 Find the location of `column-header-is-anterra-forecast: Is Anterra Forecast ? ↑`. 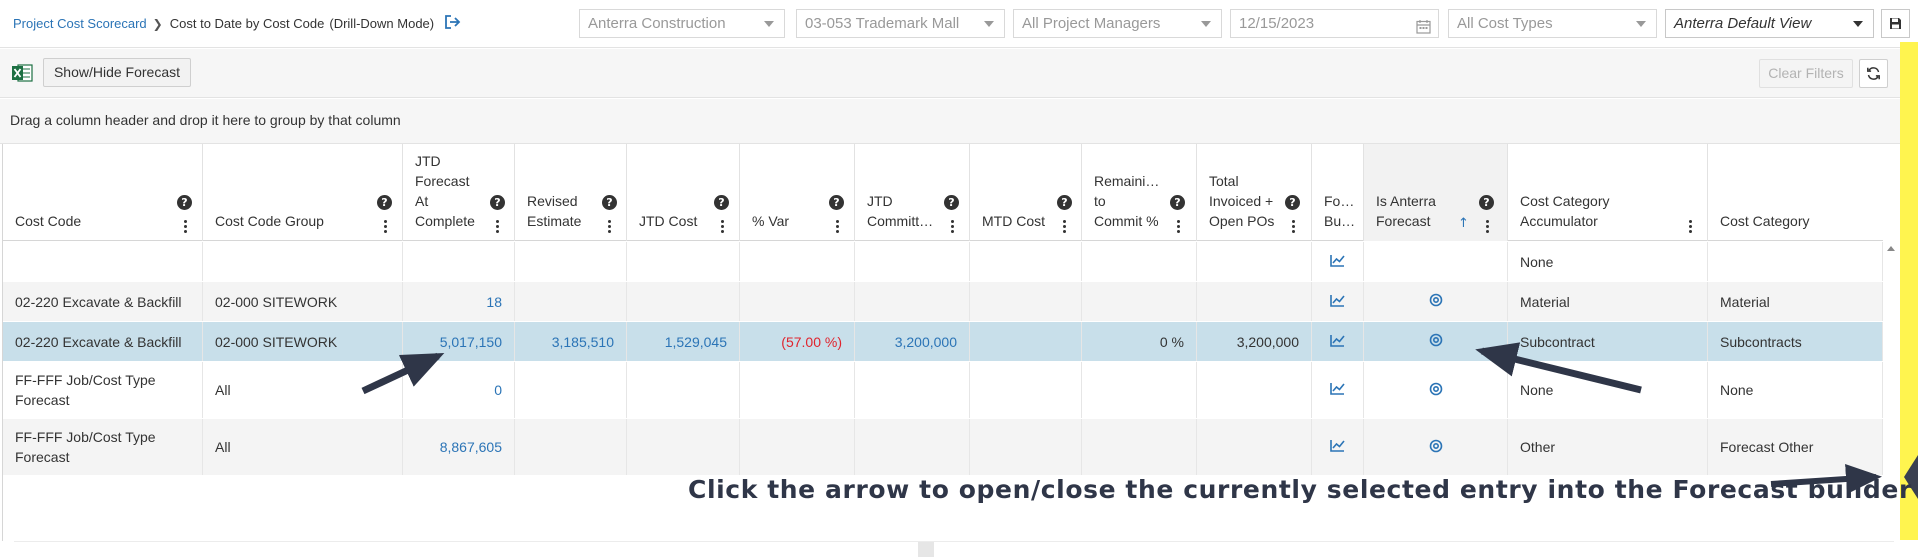

column-header-is-anterra-forecast: Is Anterra Forecast ? ↑ is located at coordinates (1436, 192).